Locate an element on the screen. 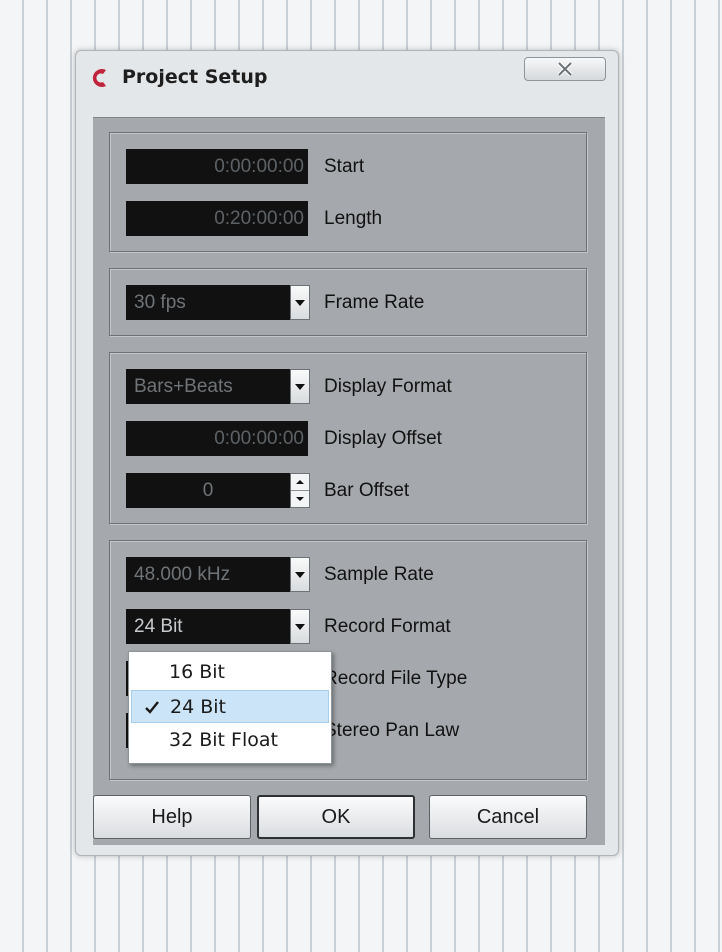 This screenshot has height=952, width=722. menu-option-label: 24 Bit is located at coordinates (198, 707).